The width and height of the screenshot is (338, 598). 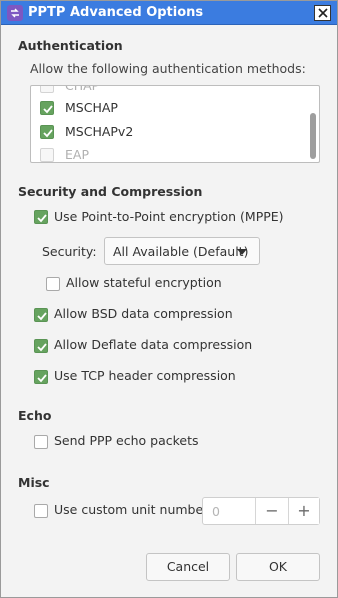 I want to click on window-title: PPTP Advanced Options, so click(x=116, y=12).